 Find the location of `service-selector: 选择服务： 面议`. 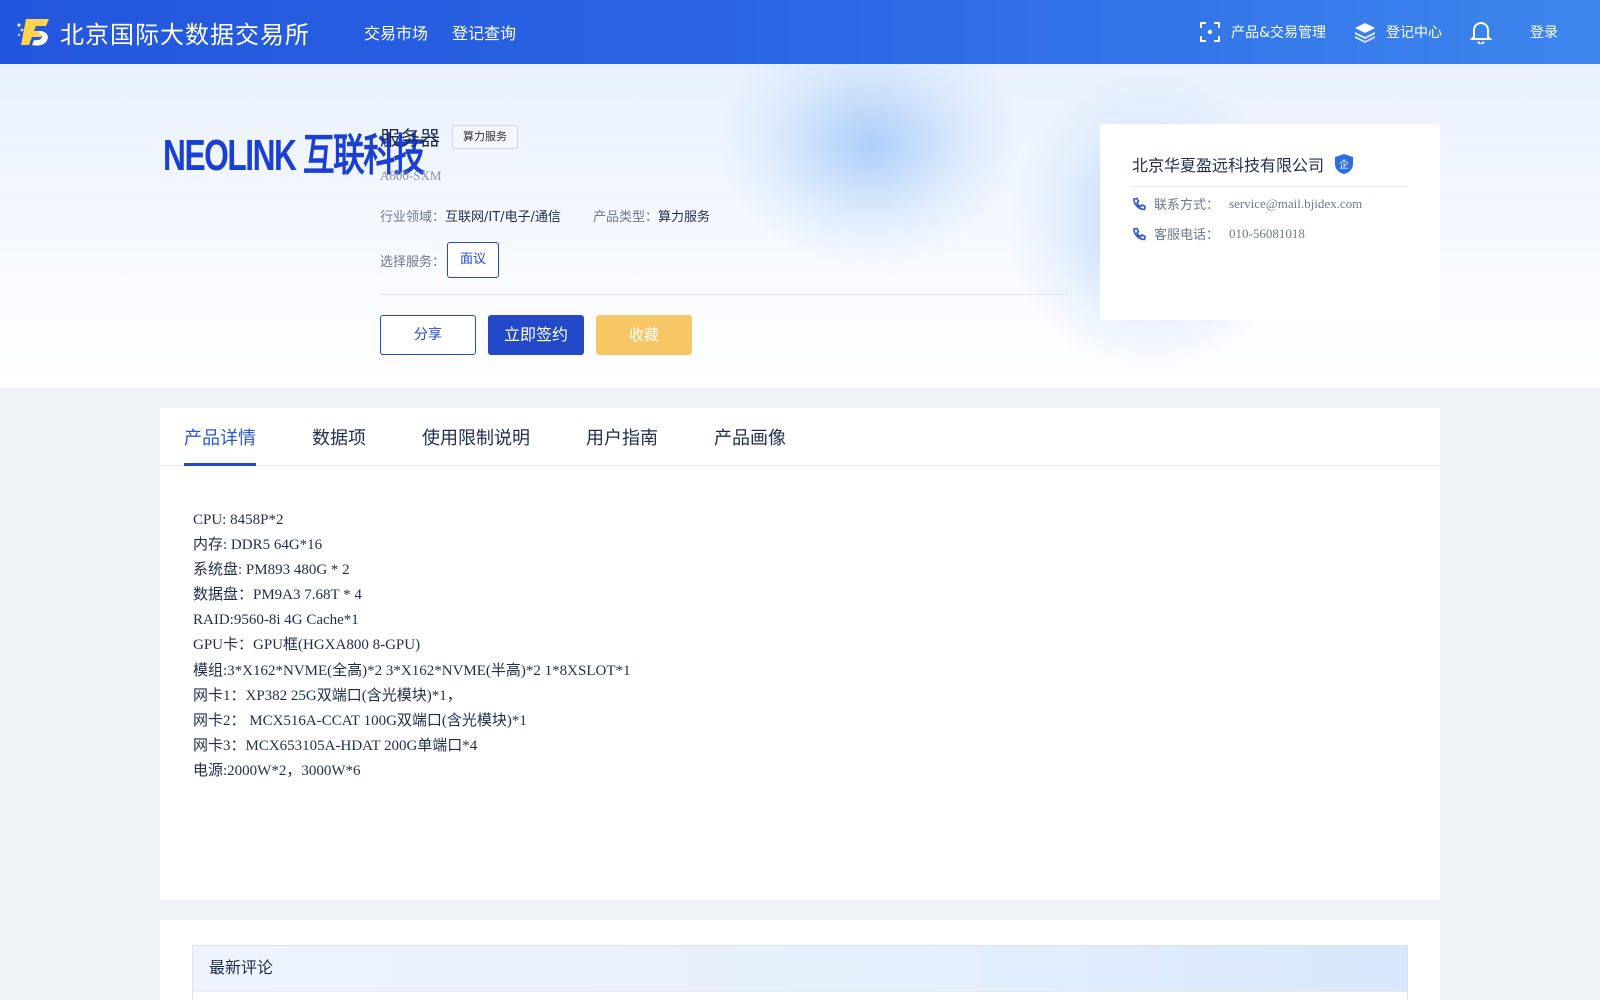

service-selector: 选择服务： 面议 is located at coordinates (440, 260).